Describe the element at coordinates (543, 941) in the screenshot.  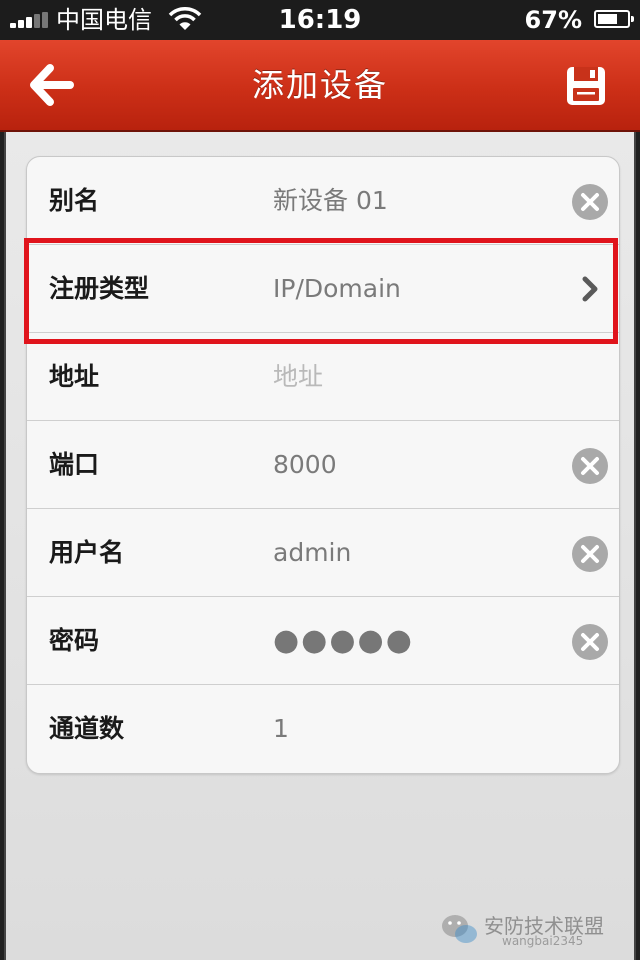
I see `watermark-id: wangbai2345` at that location.